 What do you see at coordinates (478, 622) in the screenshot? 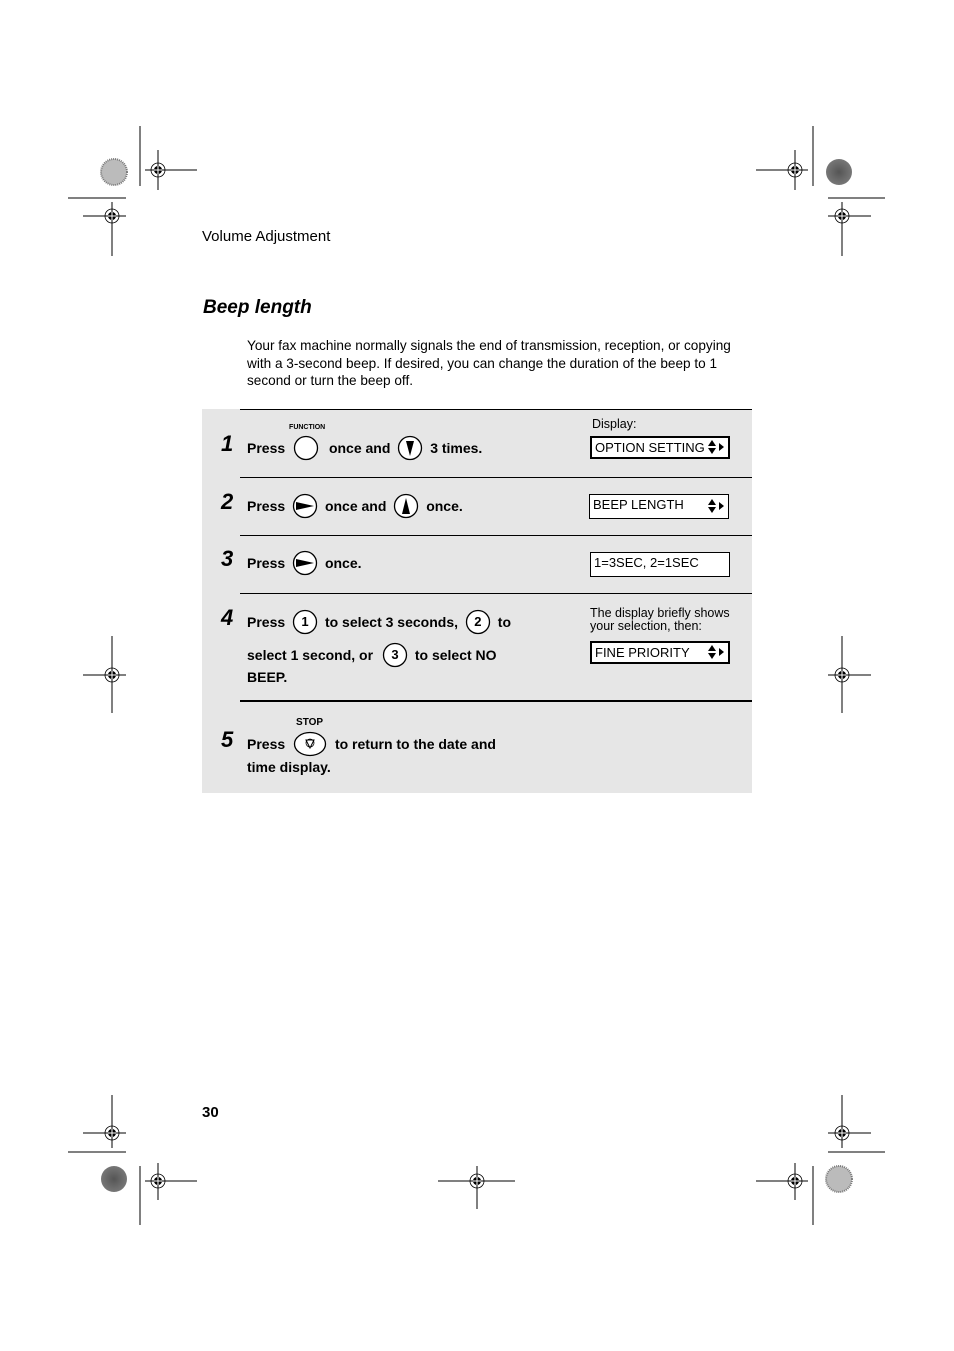
I see `number-key-2-icon: 2` at bounding box center [478, 622].